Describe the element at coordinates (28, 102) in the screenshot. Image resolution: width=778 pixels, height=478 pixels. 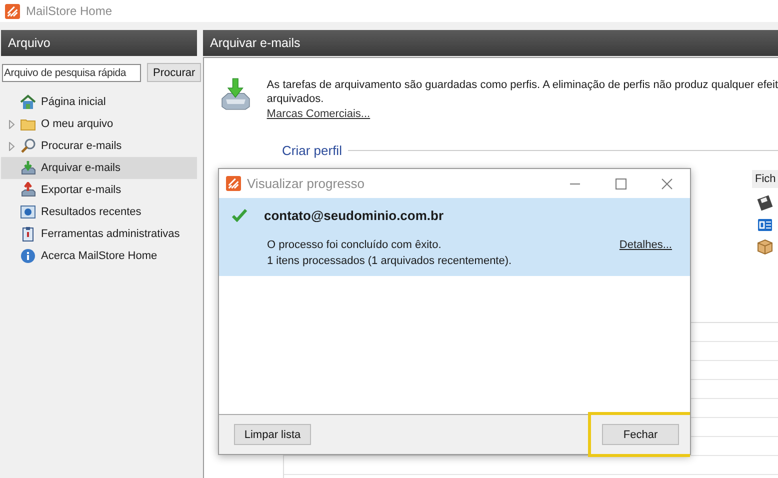
I see `house-icon` at that location.